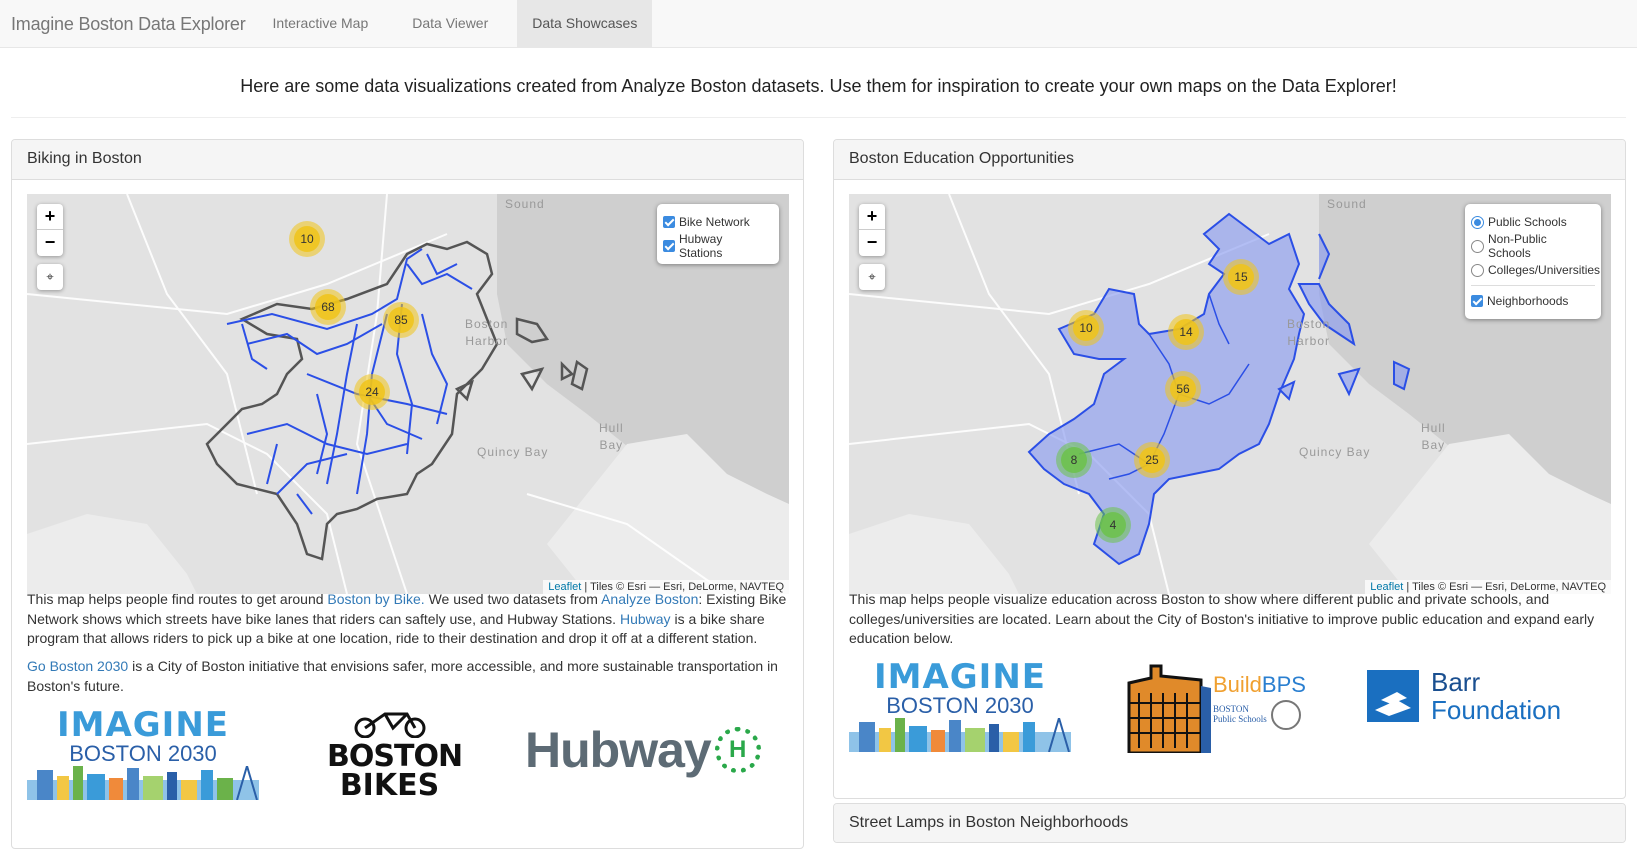 The height and width of the screenshot is (855, 1637). What do you see at coordinates (1241, 277) in the screenshot?
I see `edu-cluster-1: 15` at bounding box center [1241, 277].